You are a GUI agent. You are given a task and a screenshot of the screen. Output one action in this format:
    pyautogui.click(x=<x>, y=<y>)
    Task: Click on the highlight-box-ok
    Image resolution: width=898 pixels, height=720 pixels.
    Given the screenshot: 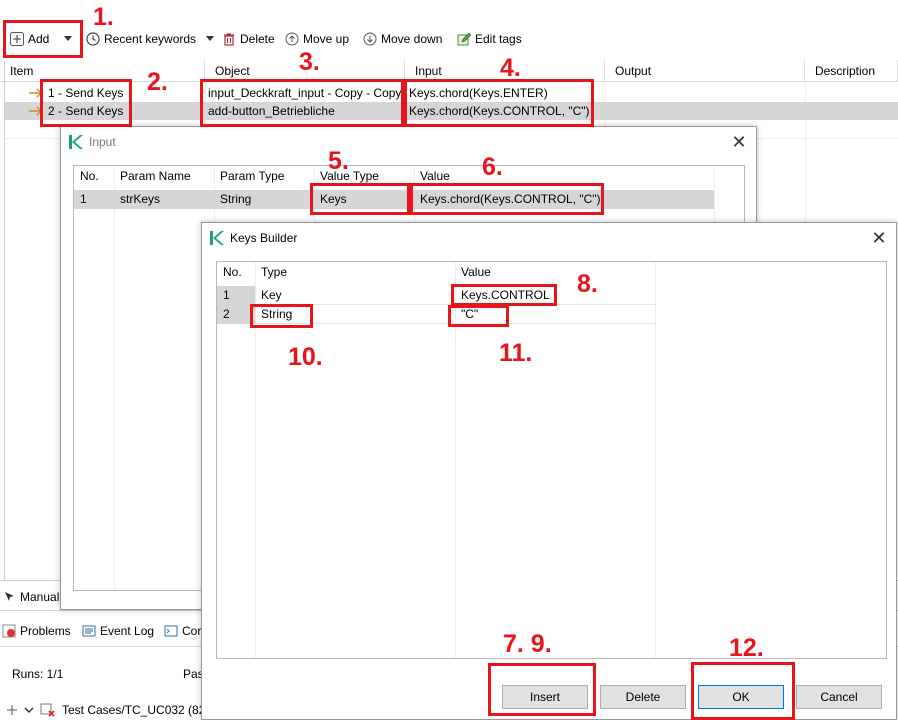 What is the action you would take?
    pyautogui.click(x=743, y=691)
    